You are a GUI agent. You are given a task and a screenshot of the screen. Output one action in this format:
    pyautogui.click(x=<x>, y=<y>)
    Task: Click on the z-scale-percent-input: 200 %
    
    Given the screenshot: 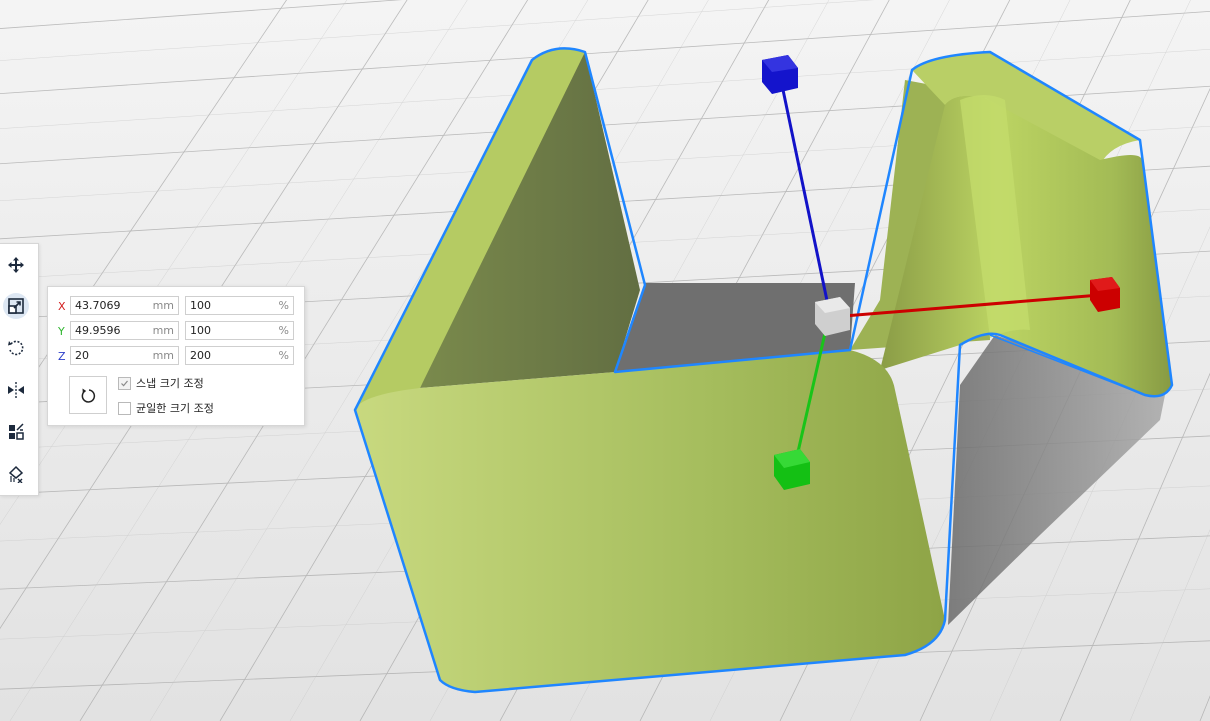 What is the action you would take?
    pyautogui.click(x=239, y=355)
    